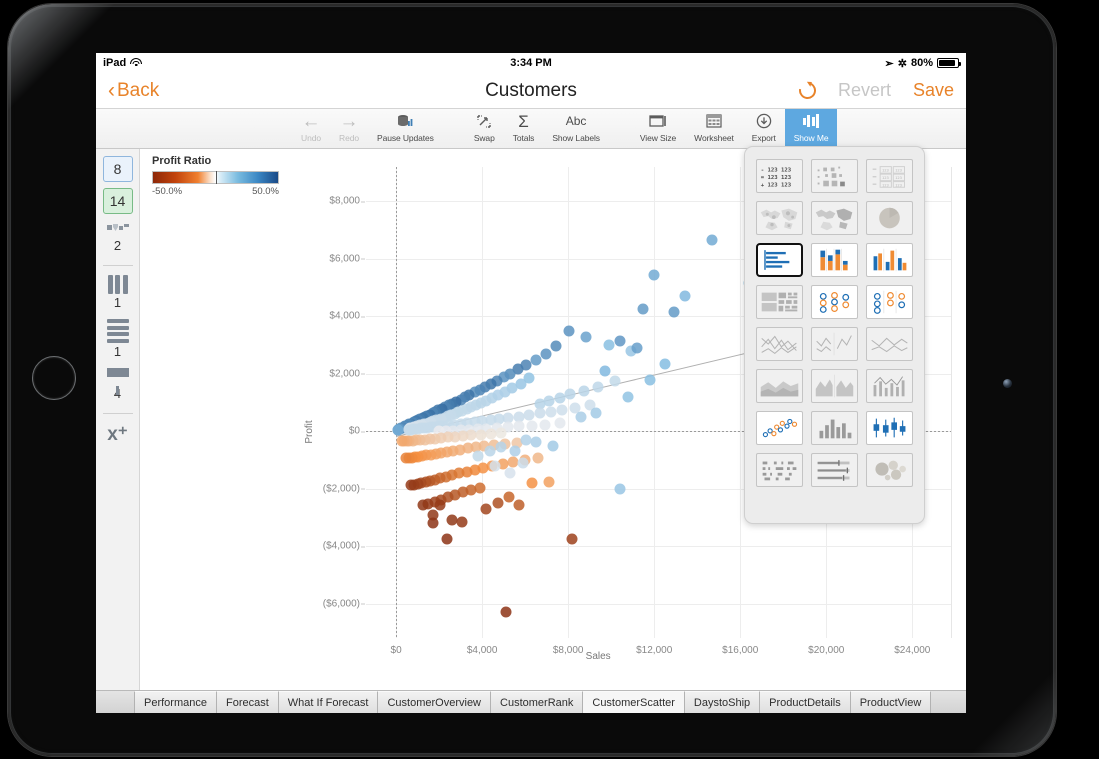 The height and width of the screenshot is (759, 1099). I want to click on sidebar-item-marks: 2, so click(117, 236).